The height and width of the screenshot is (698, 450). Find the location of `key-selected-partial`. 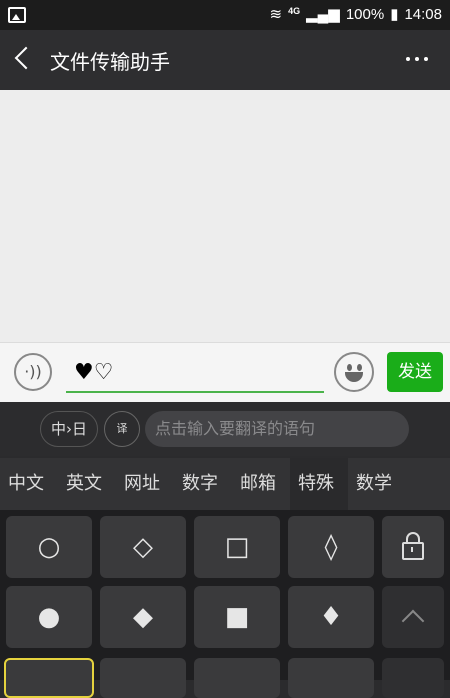

key-selected-partial is located at coordinates (49, 678).